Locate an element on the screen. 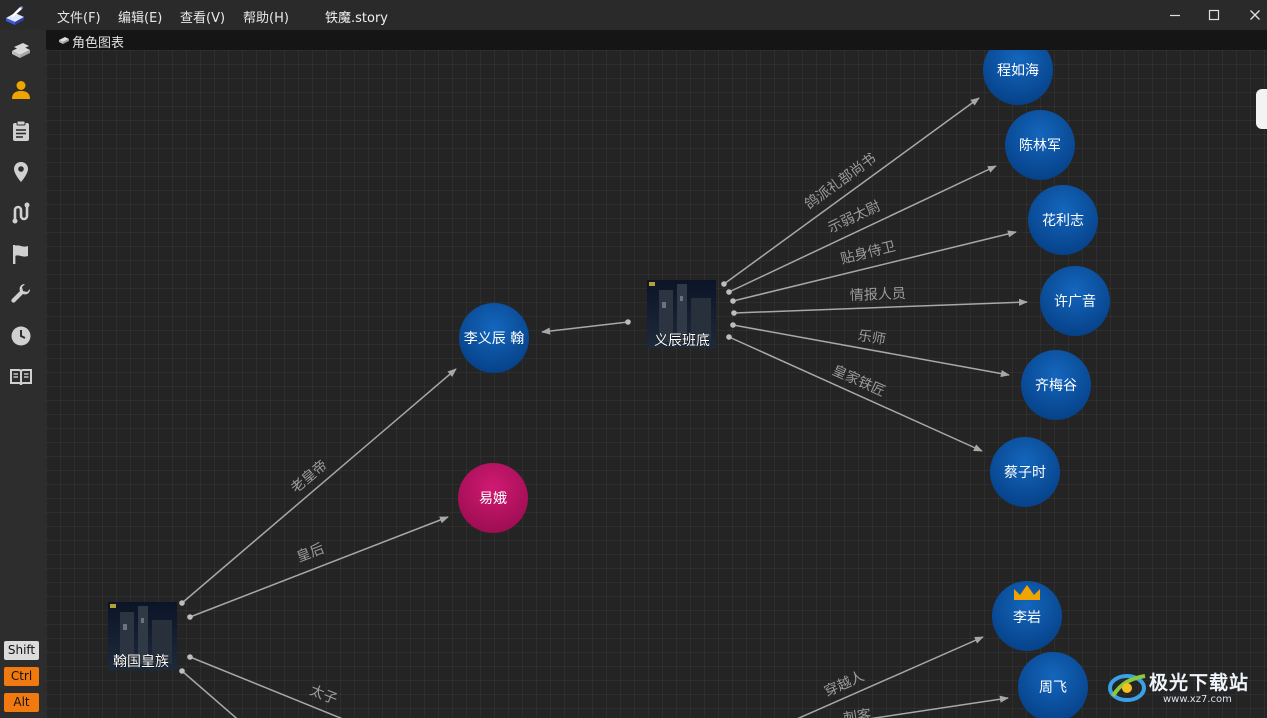 The height and width of the screenshot is (718, 1267). watermark-logo-icon is located at coordinates (1127, 688).